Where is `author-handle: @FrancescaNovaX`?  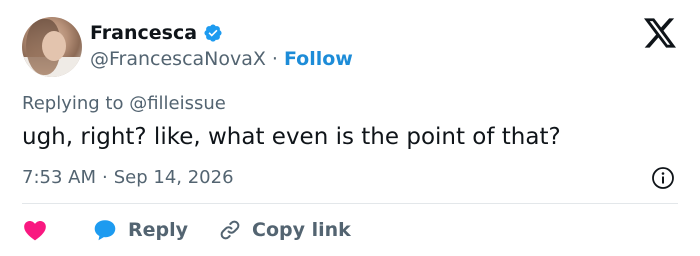 author-handle: @FrancescaNovaX is located at coordinates (178, 59).